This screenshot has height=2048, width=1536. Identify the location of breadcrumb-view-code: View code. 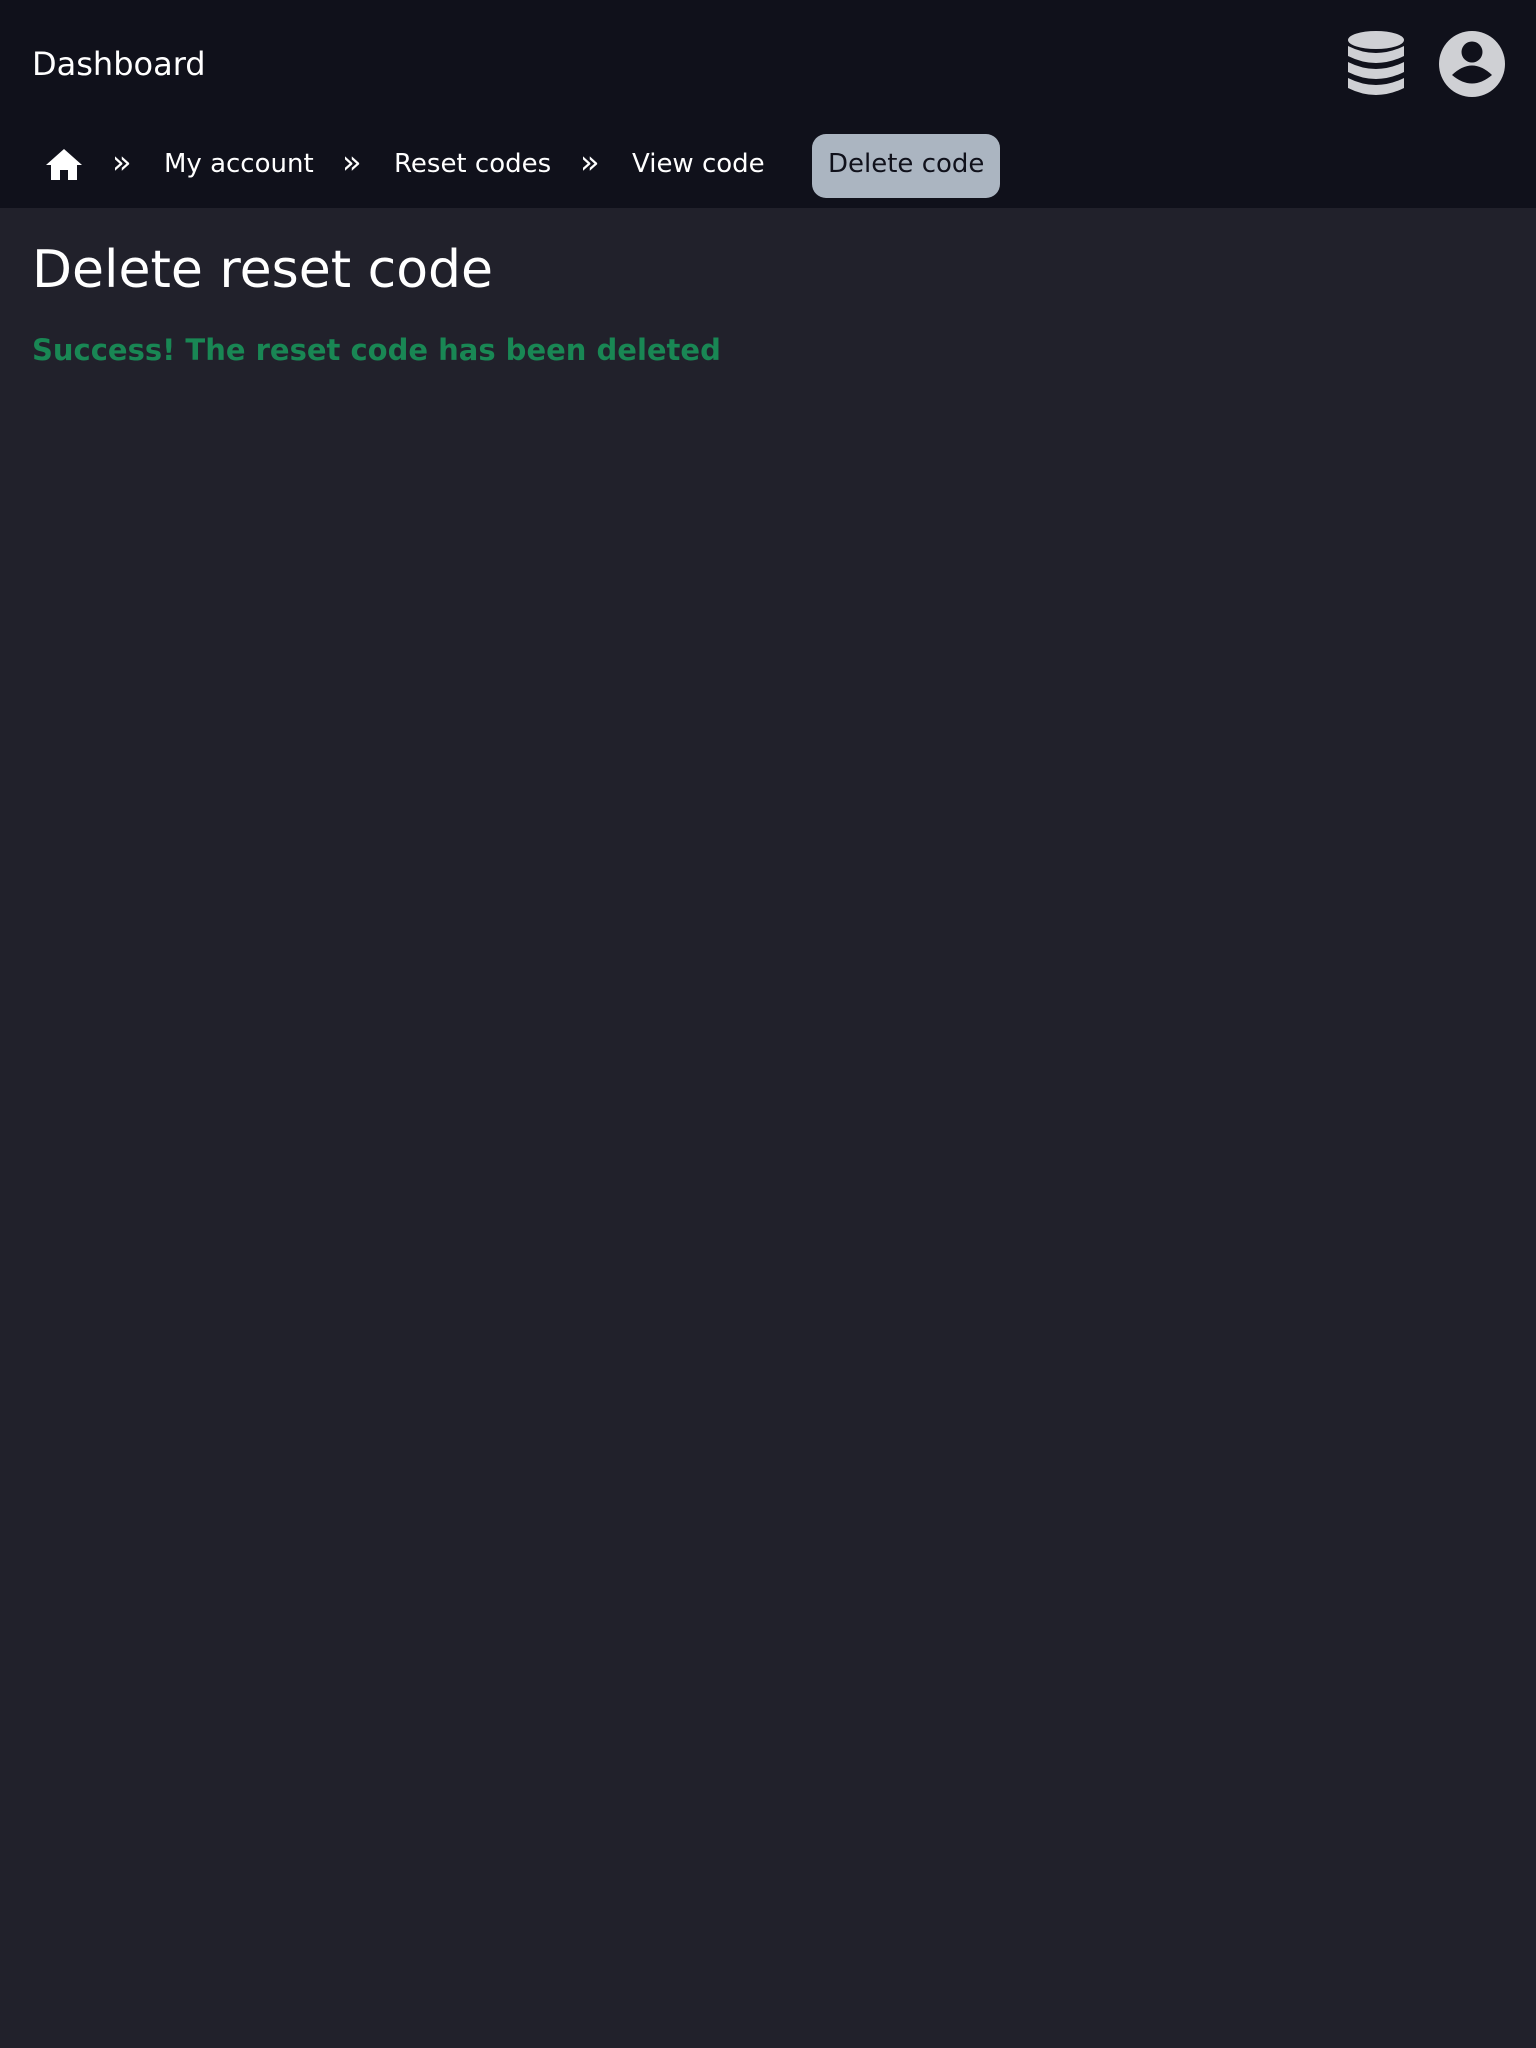
(698, 164).